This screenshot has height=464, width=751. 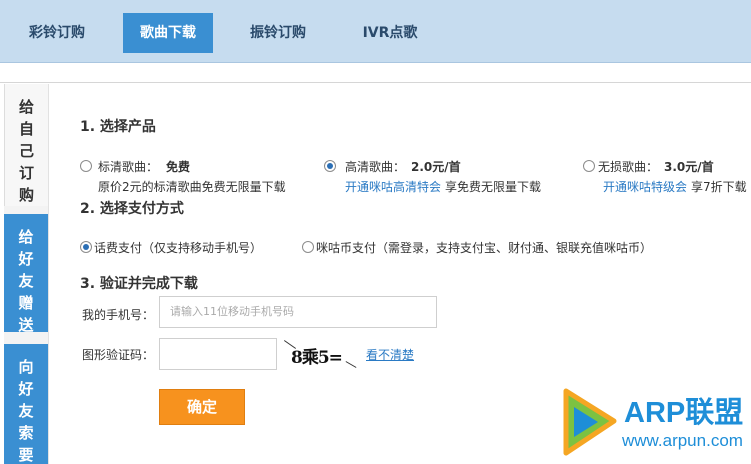 I want to click on arp-watermark-logo: ARP联盟 www.arpun.com, so click(x=649, y=422).